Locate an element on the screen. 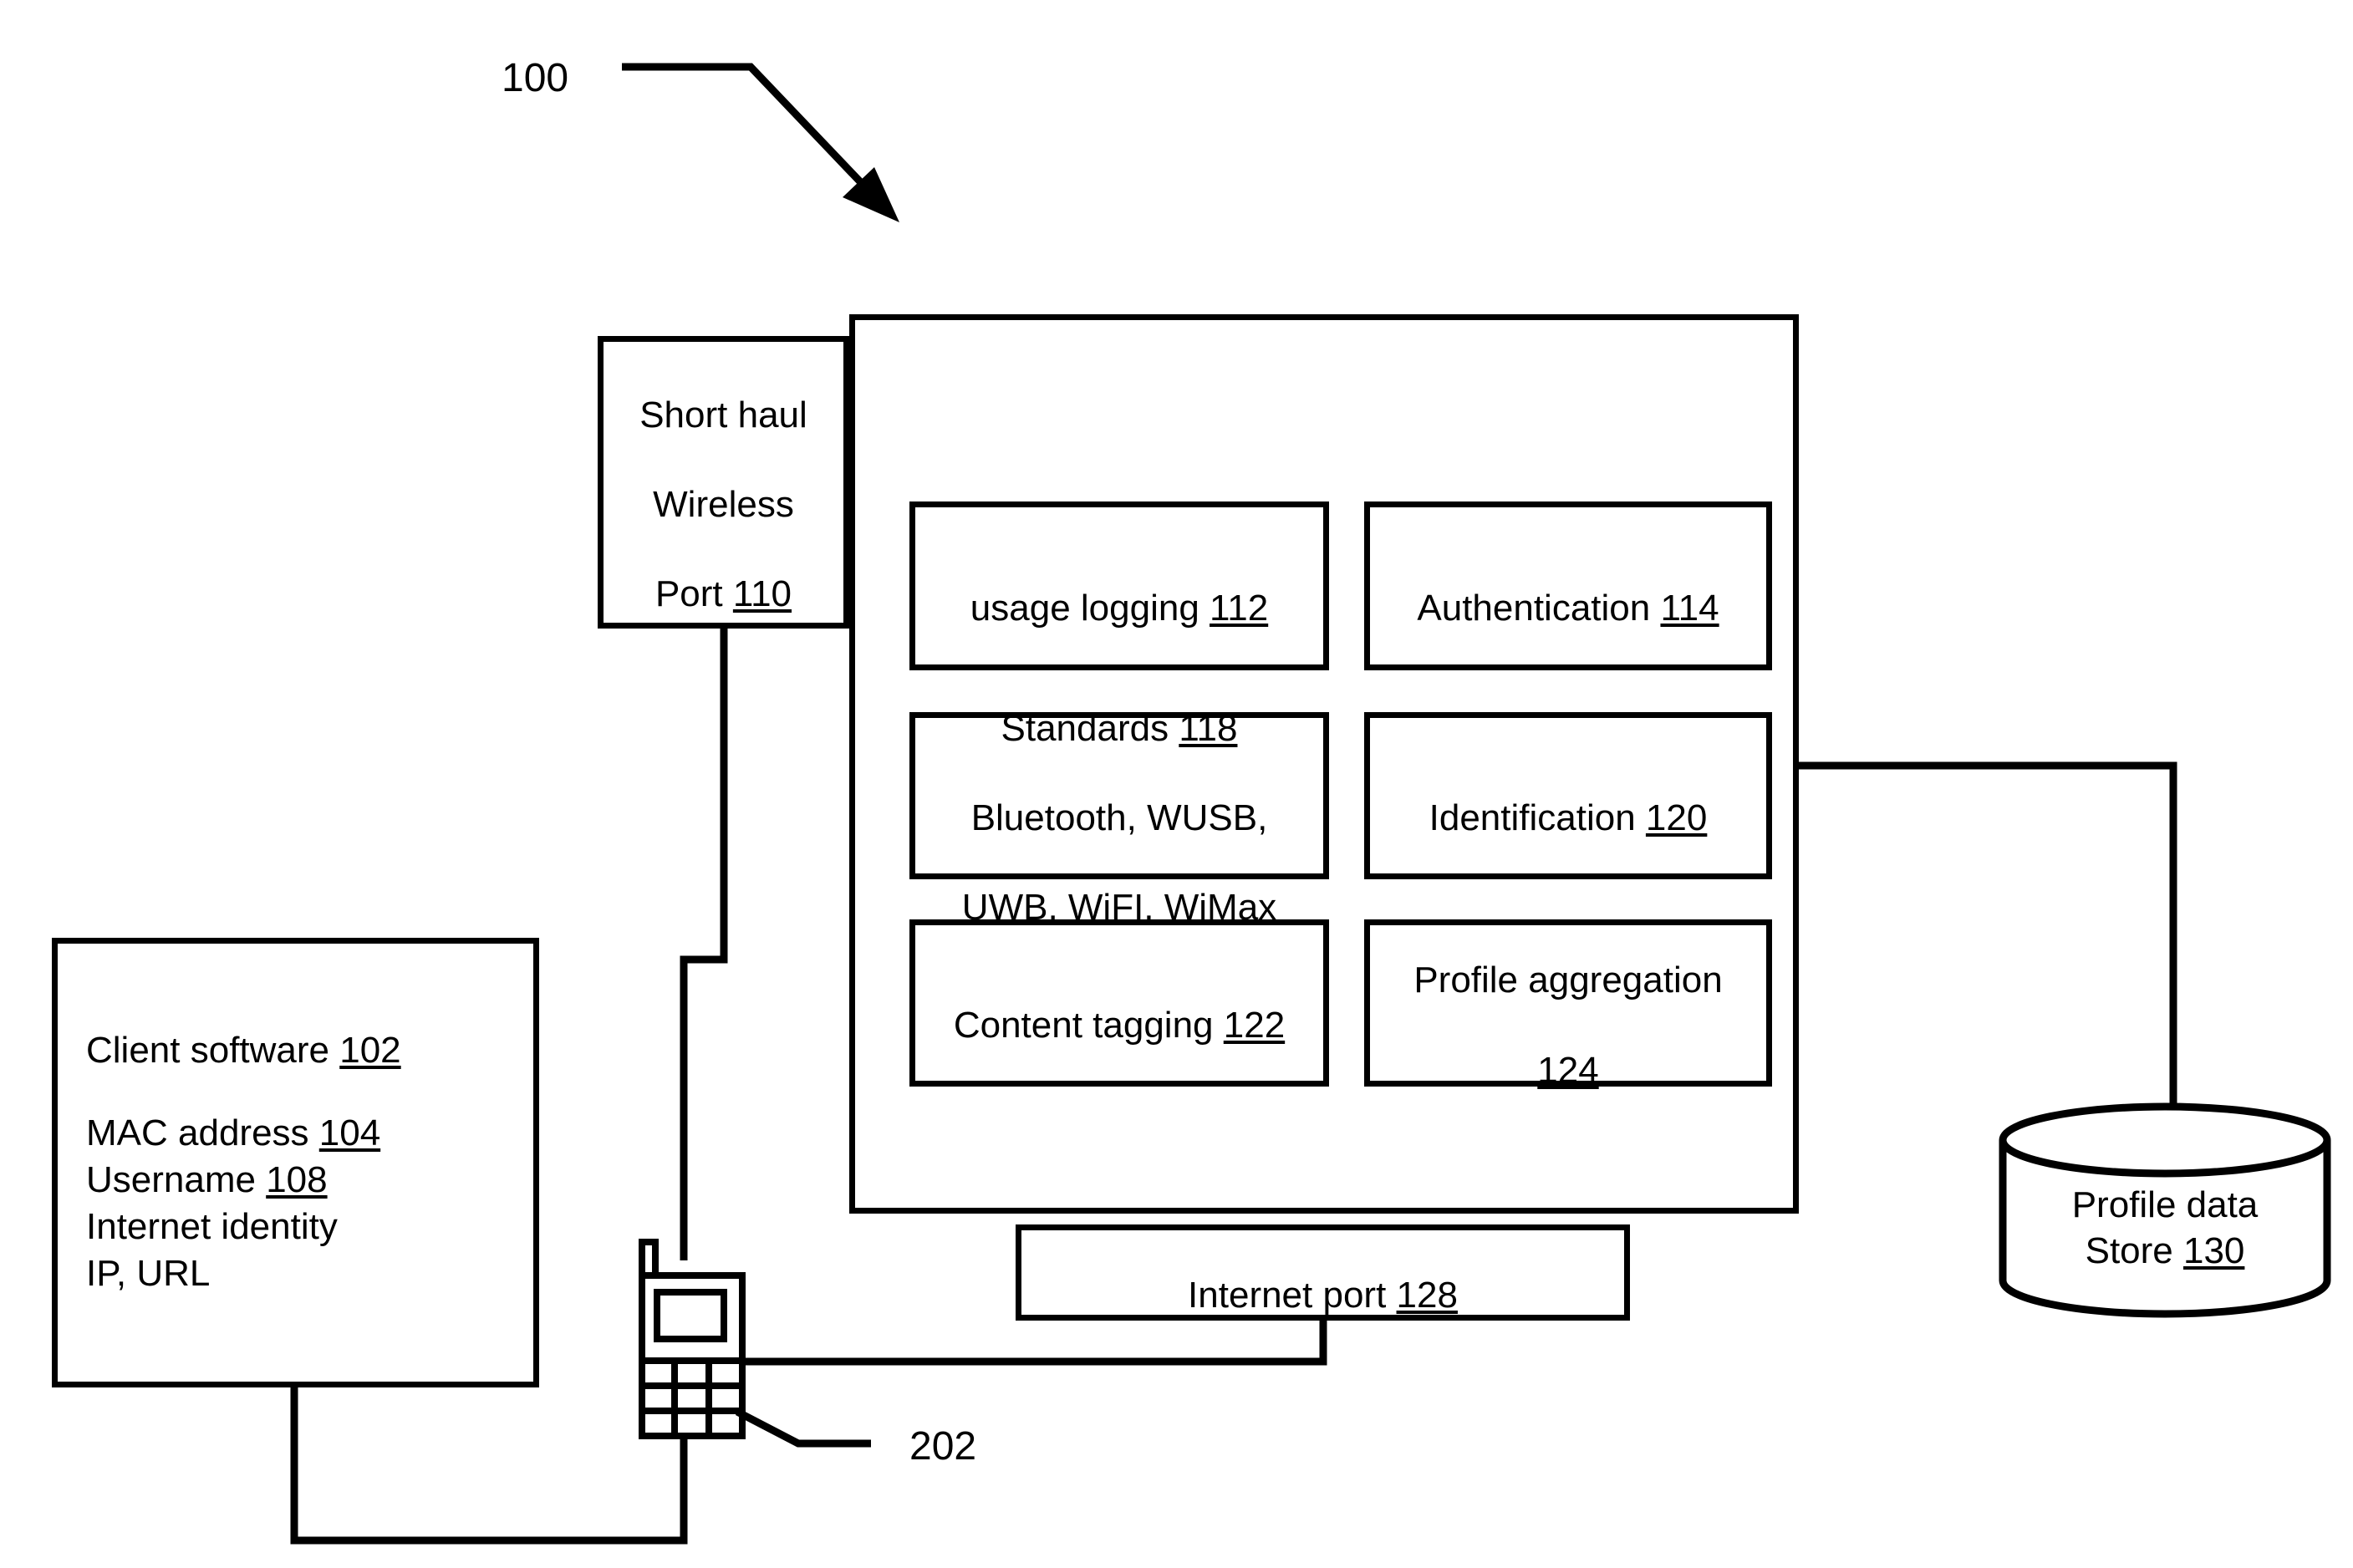 The height and width of the screenshot is (1568, 2353). username-text: Username is located at coordinates (176, 1179).